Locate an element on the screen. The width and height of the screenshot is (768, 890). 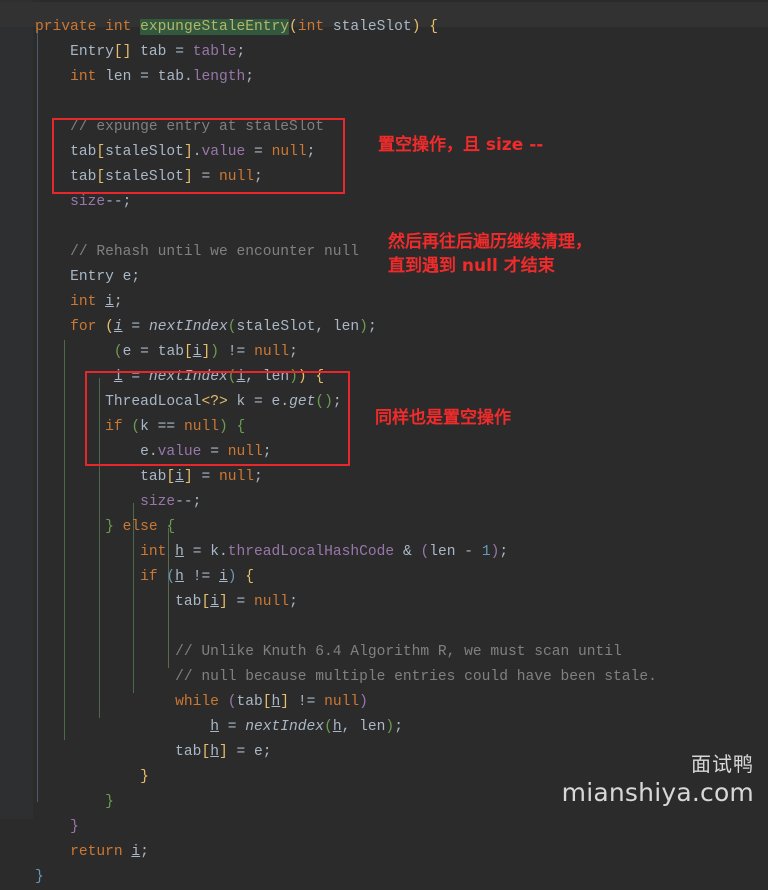
code-line: while (tab[h] != null) is located at coordinates (271, 701).